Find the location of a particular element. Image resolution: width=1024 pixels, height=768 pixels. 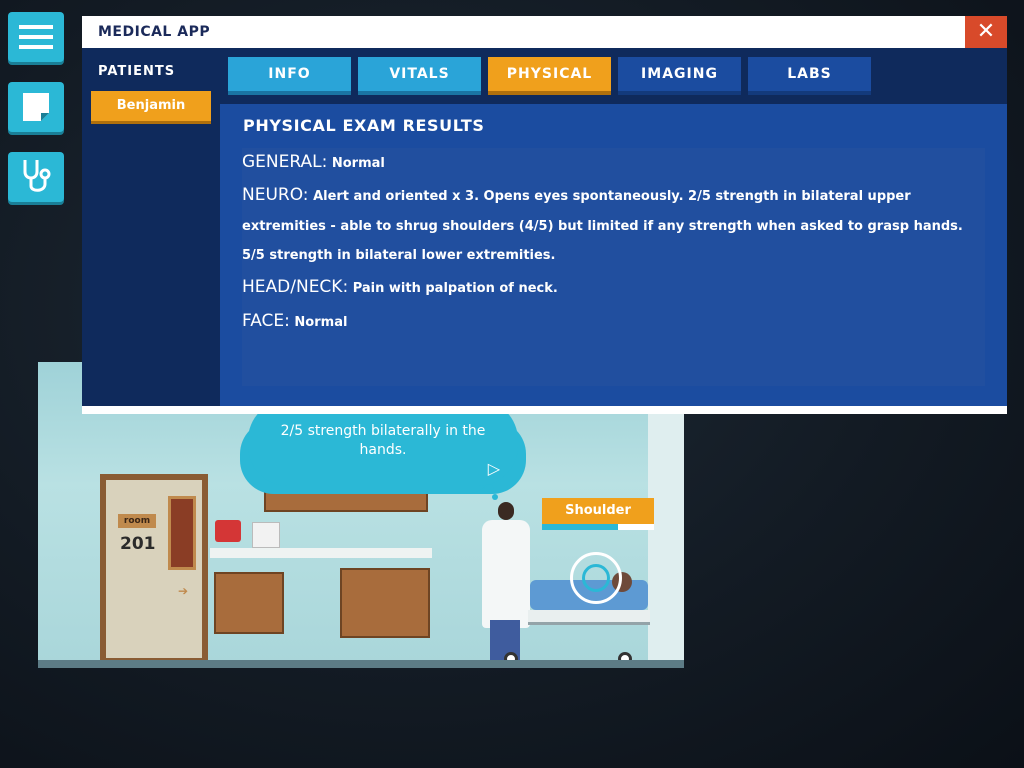

menu-button is located at coordinates (36, 37).